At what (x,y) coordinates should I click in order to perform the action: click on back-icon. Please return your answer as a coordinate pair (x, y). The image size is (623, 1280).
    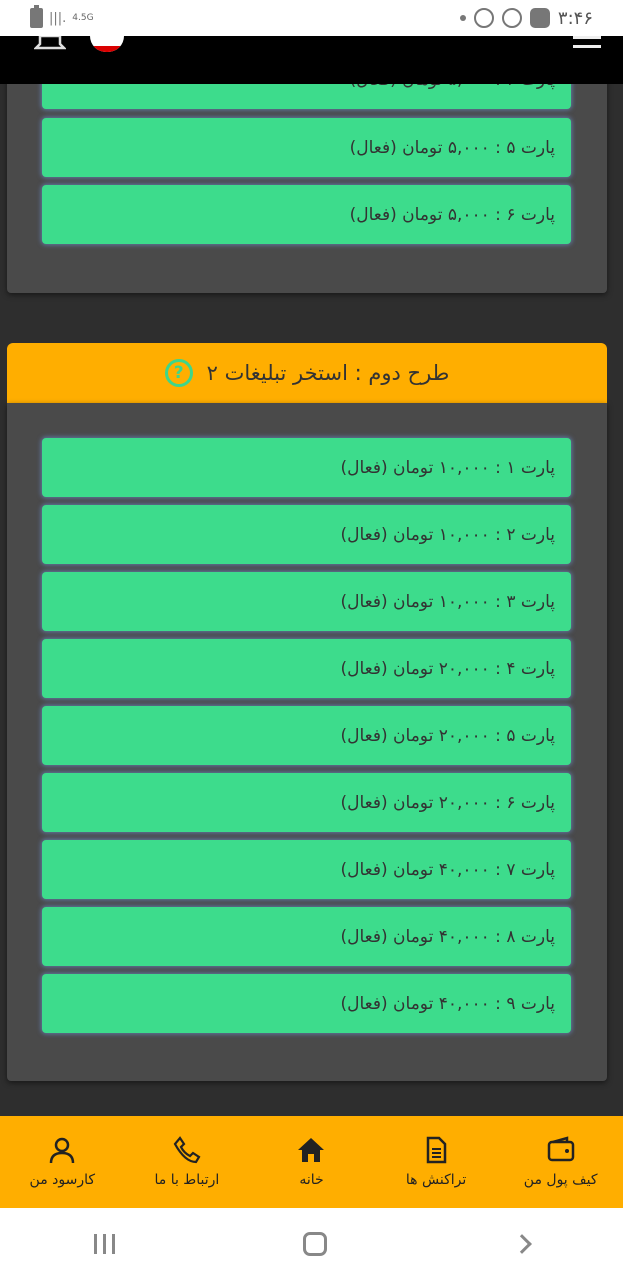
    Looking at the image, I should click on (522, 1244).